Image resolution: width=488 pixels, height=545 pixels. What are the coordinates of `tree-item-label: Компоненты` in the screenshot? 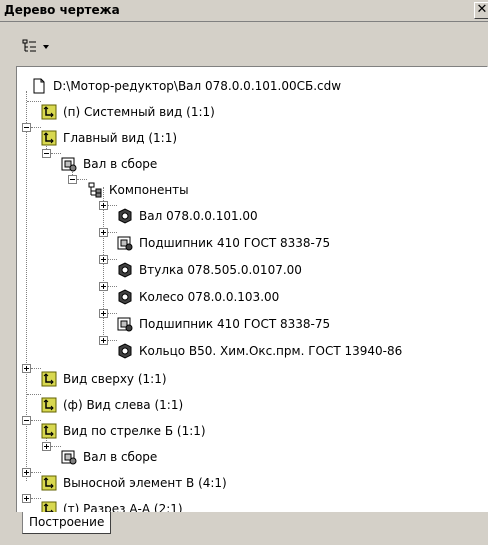 It's located at (149, 190).